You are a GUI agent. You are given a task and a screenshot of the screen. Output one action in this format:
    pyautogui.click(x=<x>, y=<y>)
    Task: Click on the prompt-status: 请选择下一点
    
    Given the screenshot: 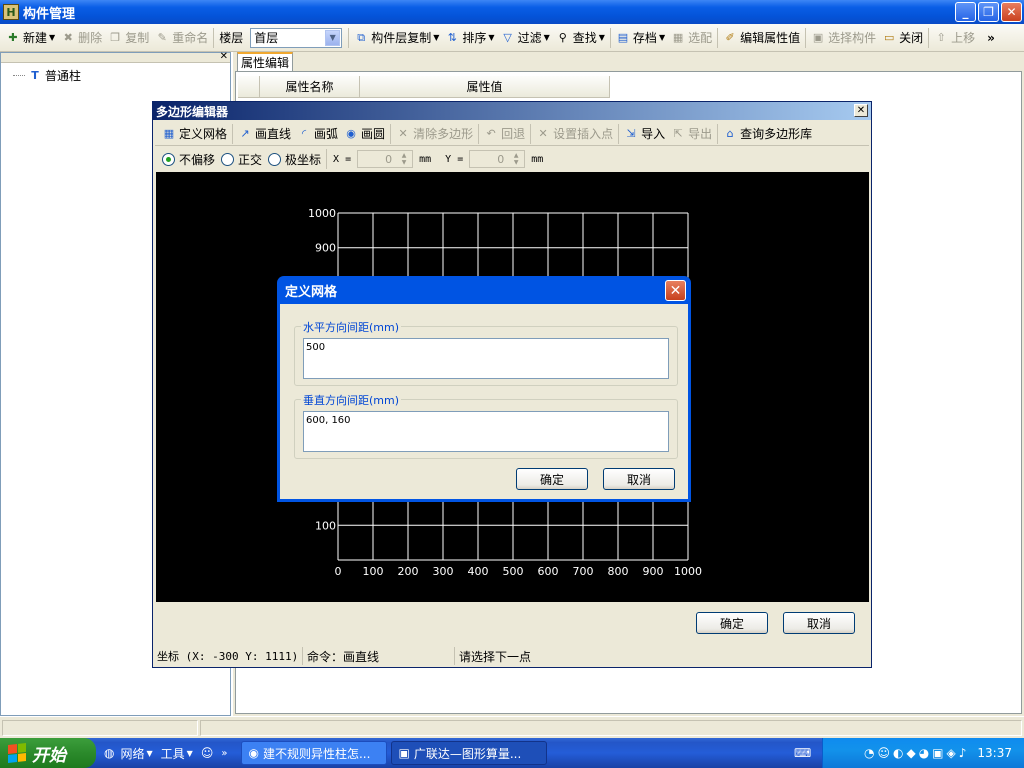 What is the action you would take?
    pyautogui.click(x=495, y=656)
    